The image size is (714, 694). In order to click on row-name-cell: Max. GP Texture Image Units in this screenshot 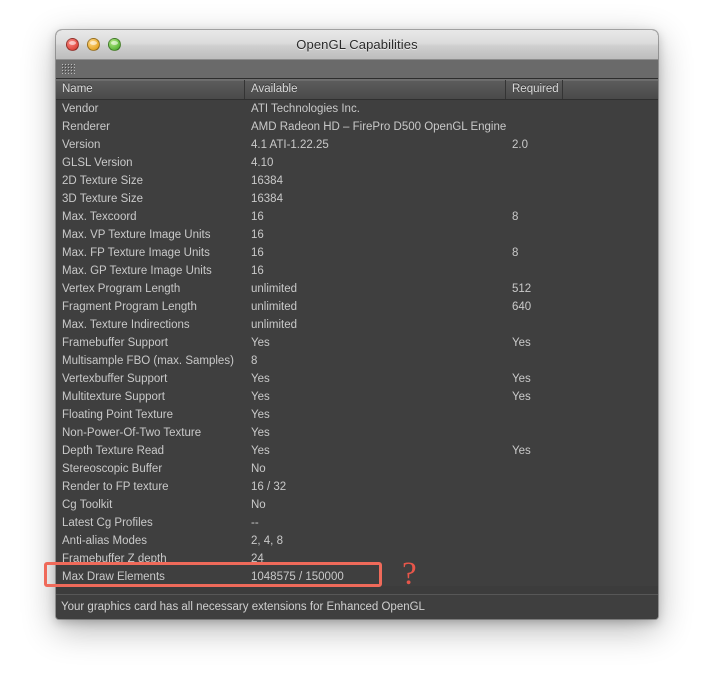, I will do `click(137, 271)`.